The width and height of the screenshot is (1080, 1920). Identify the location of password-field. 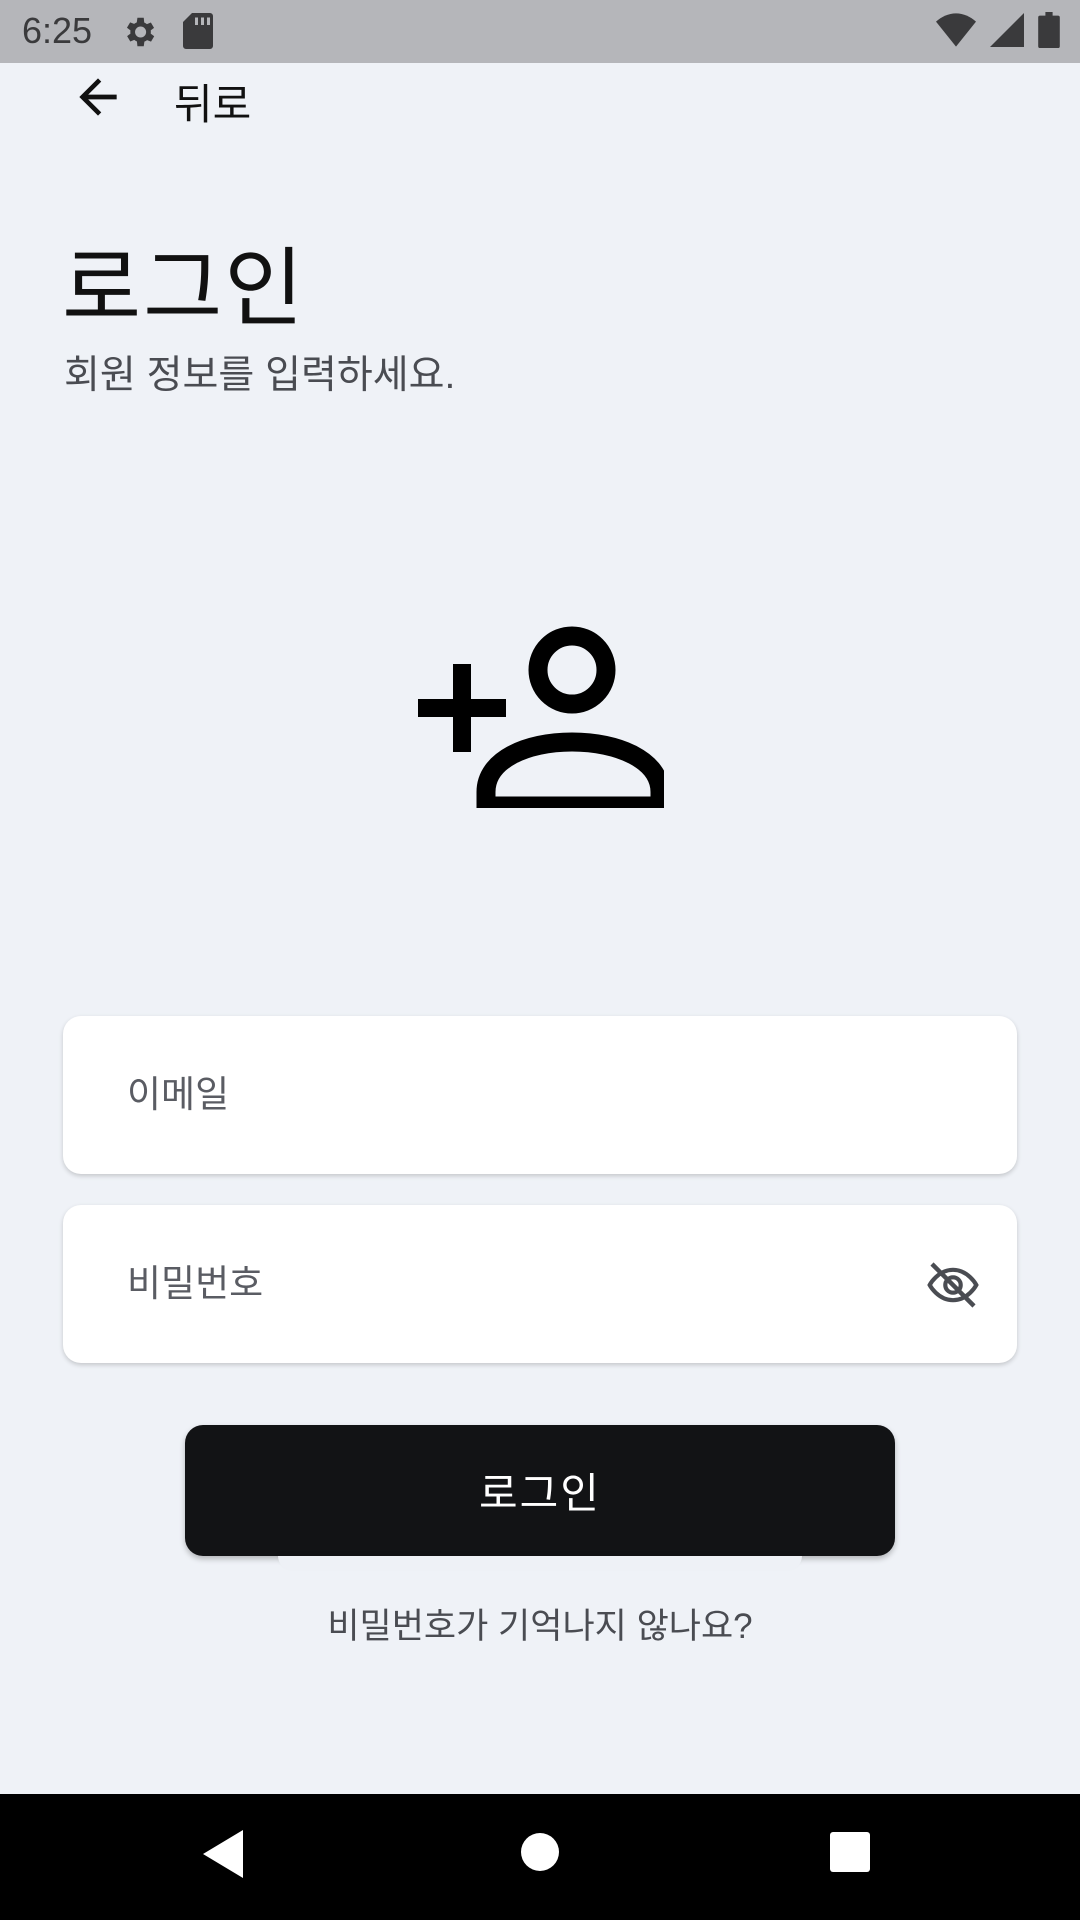
(540, 1284).